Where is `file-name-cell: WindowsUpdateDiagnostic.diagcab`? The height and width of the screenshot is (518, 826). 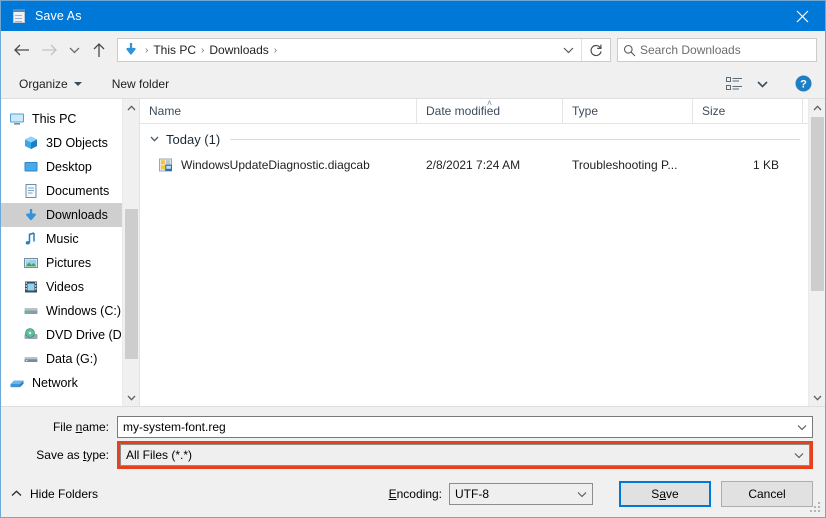 file-name-cell: WindowsUpdateDiagnostic.diagcab is located at coordinates (278, 165).